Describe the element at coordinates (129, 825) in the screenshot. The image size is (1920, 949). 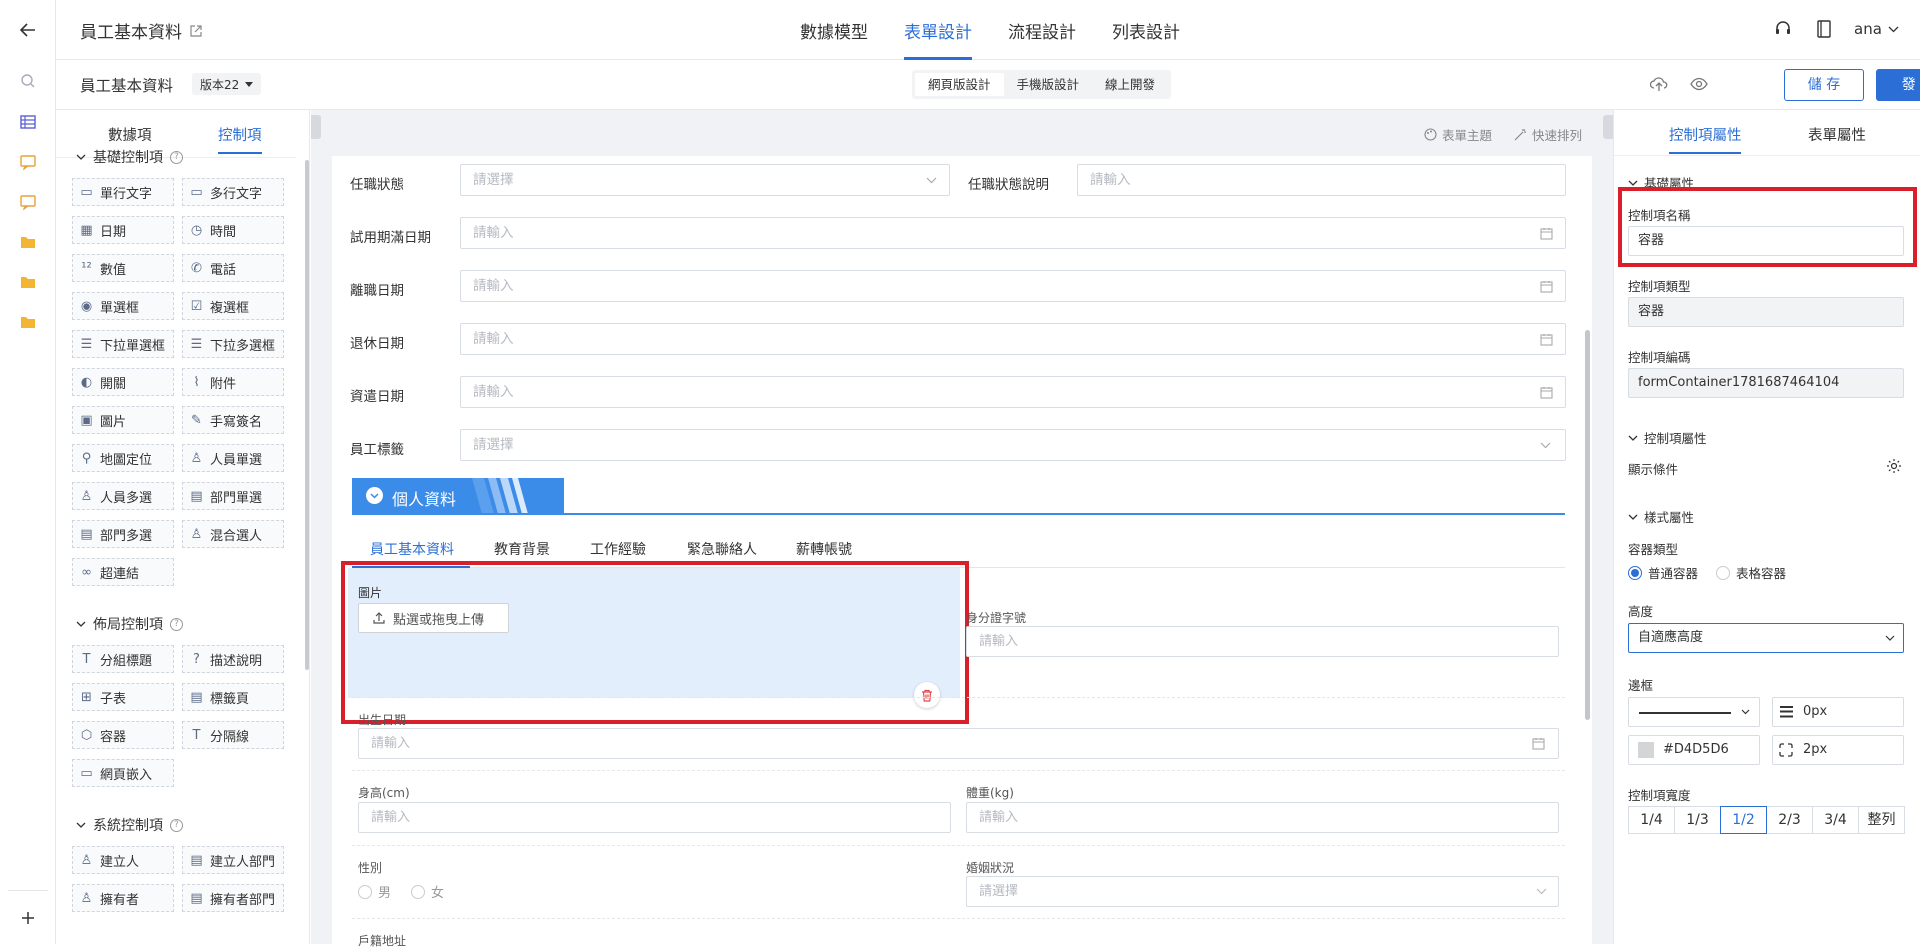
I see `group-title: 系統控制項?` at that location.